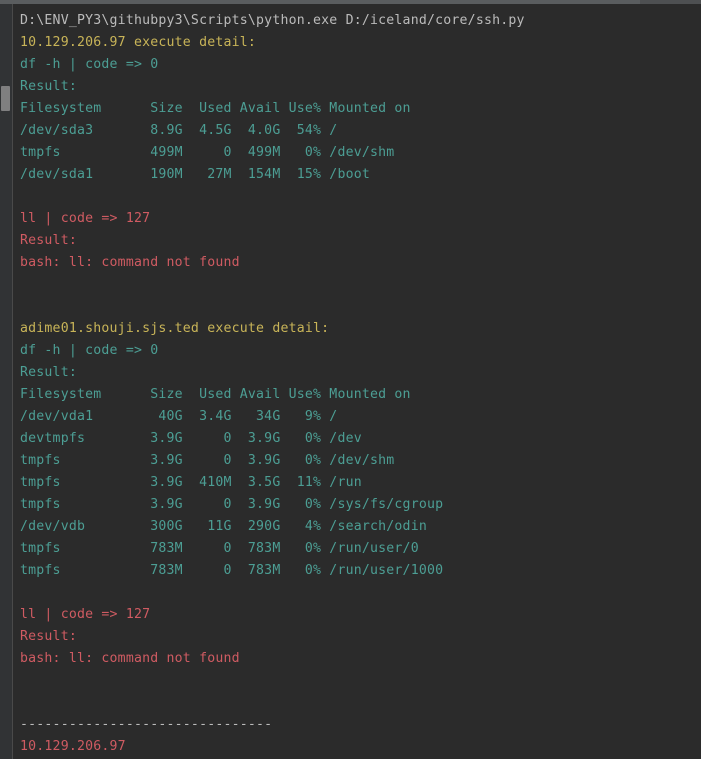 Image resolution: width=701 pixels, height=759 pixels. I want to click on console-line: tmpfs 3.9G 0 3.9G 0% /sys/fs/cgroup, so click(232, 504).